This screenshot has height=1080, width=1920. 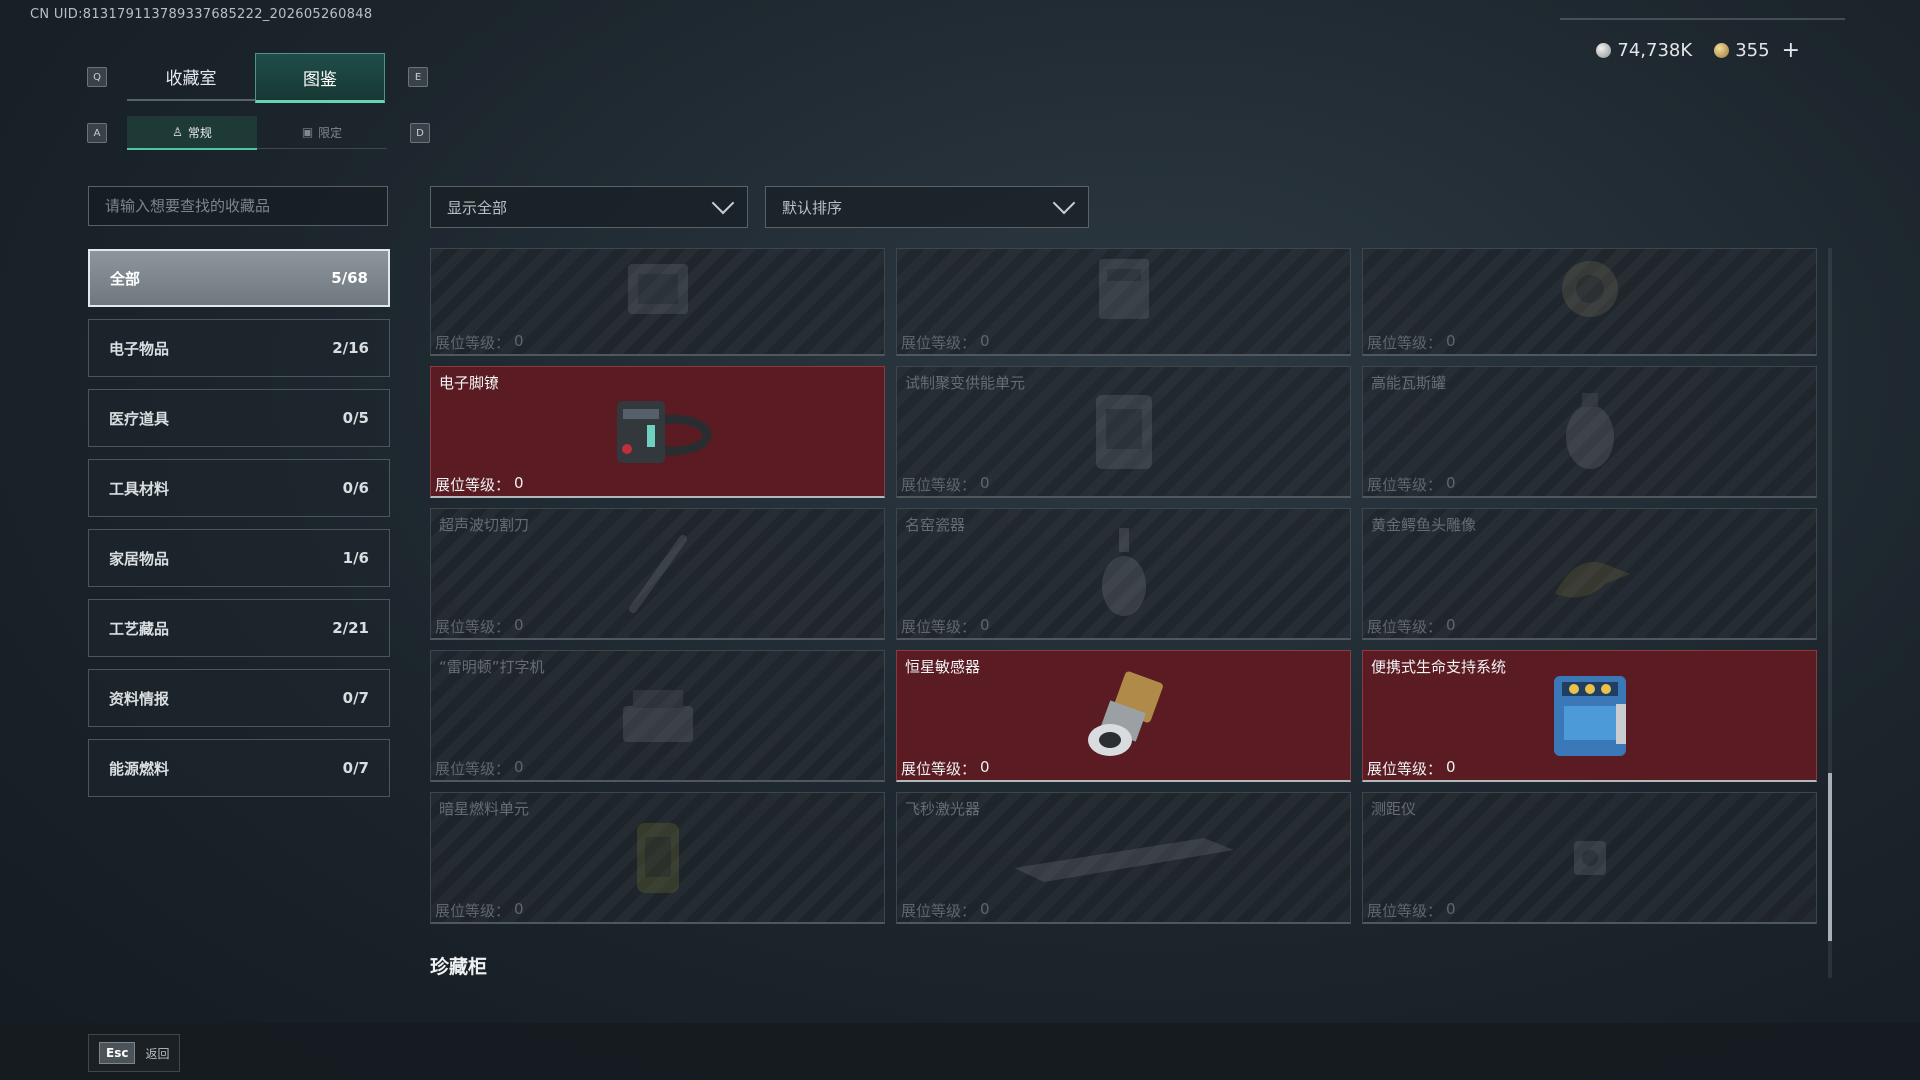 What do you see at coordinates (117, 1053) in the screenshot?
I see `esc-key-icon: Esc` at bounding box center [117, 1053].